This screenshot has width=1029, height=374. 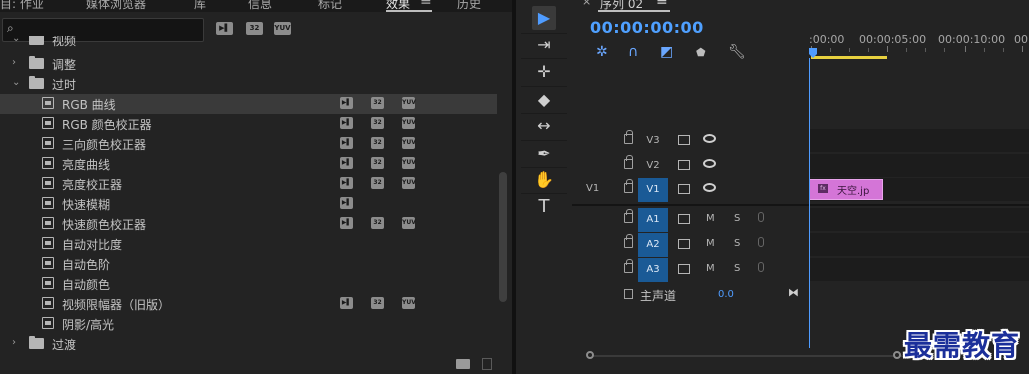 I want to click on video-clip: fx 天空.jp, so click(x=846, y=189).